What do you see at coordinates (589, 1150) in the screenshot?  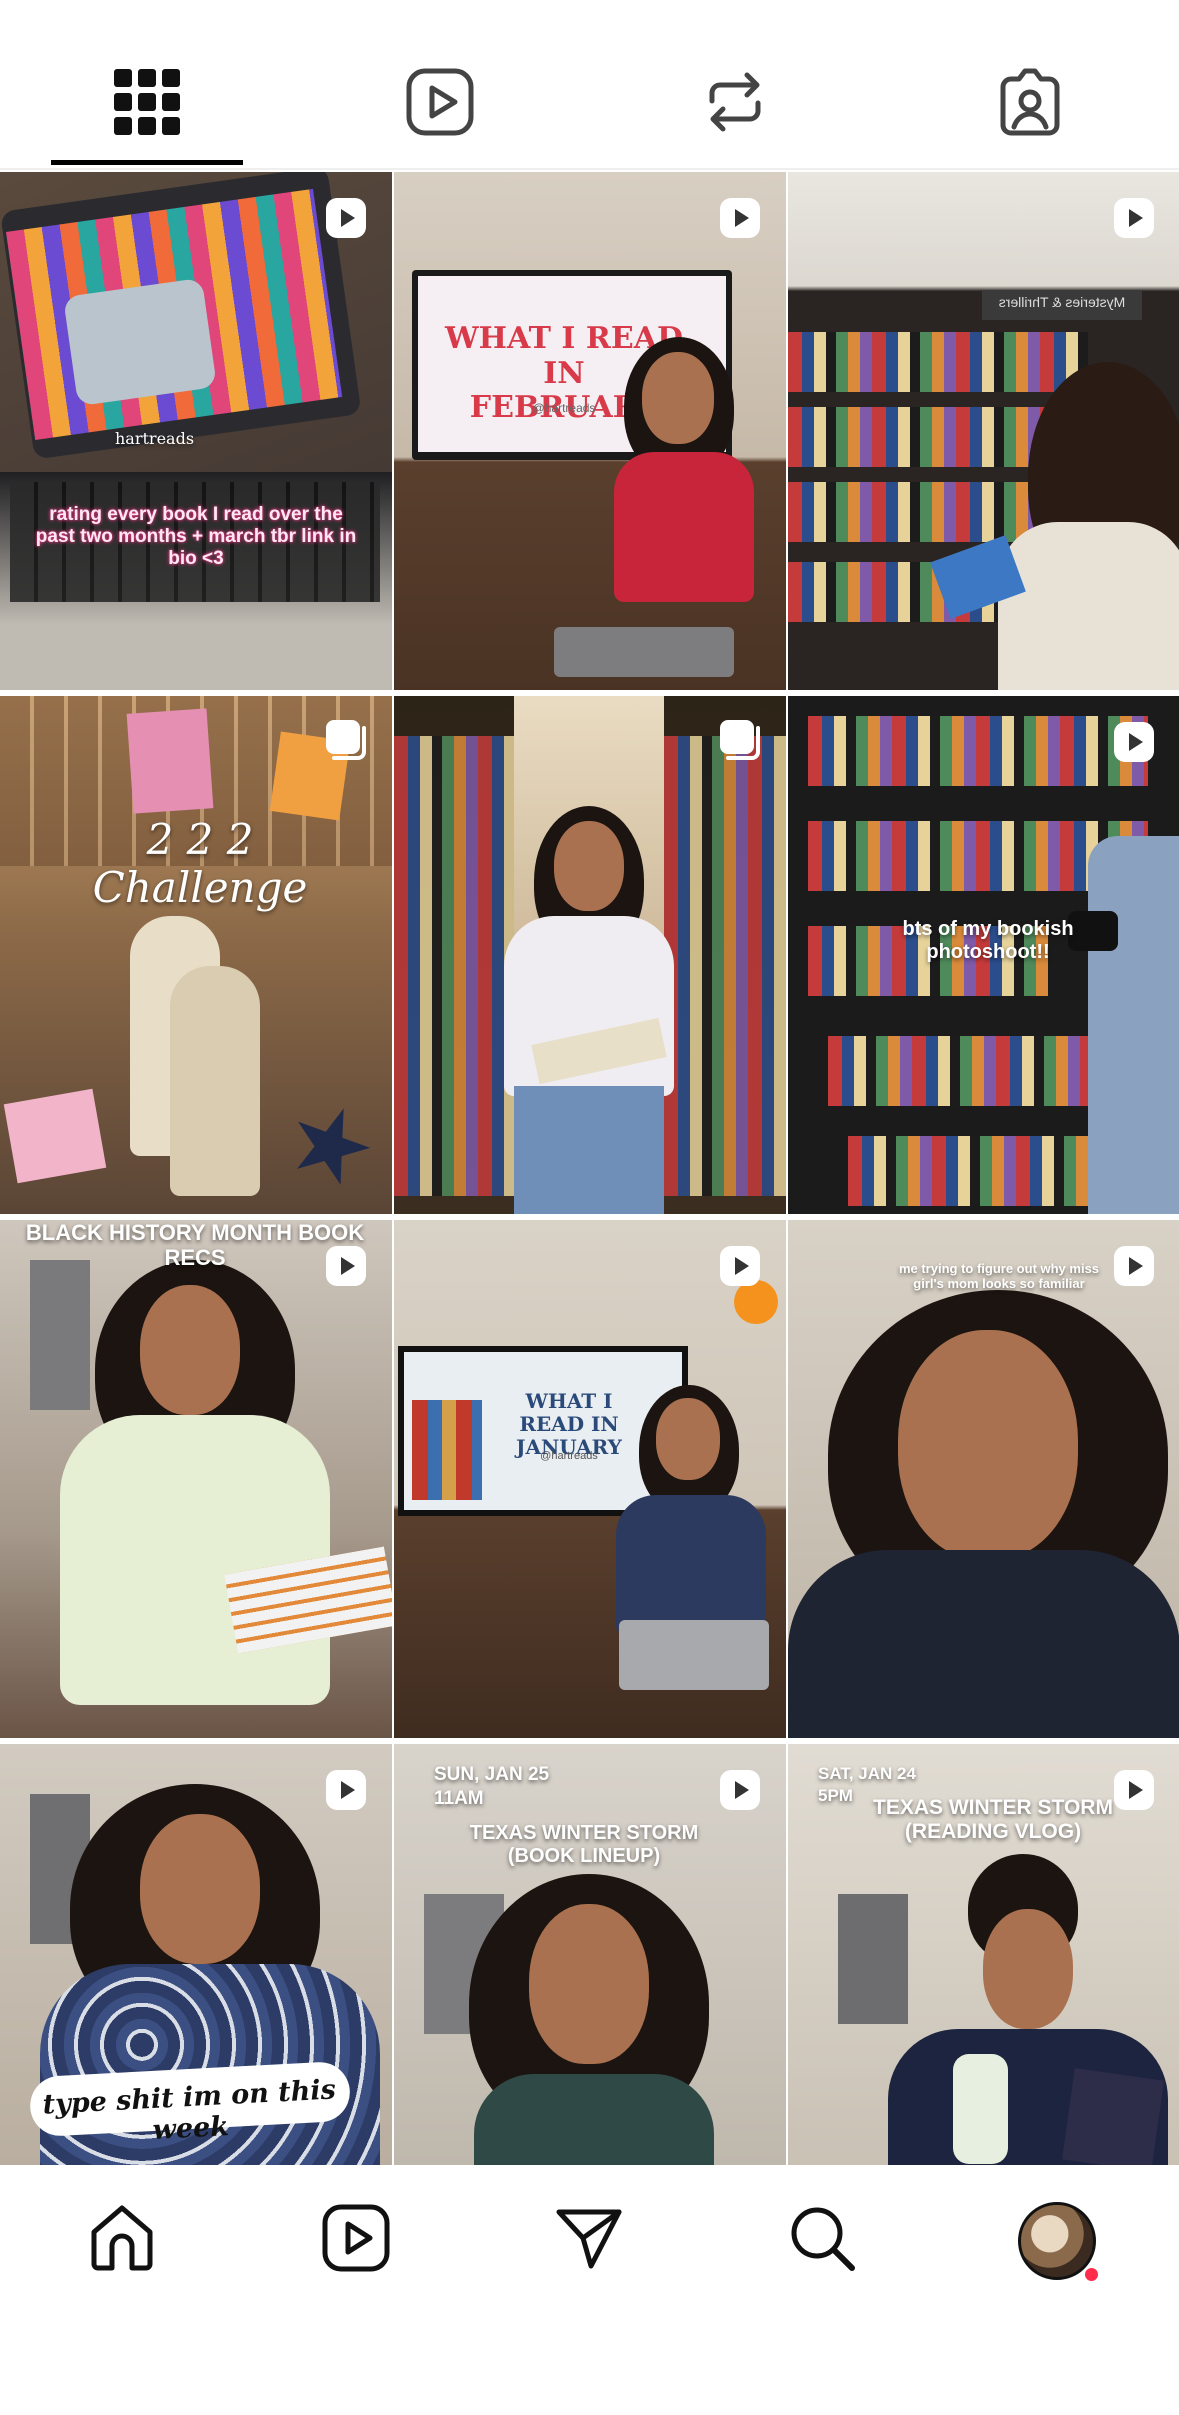 I see `person-jeans` at bounding box center [589, 1150].